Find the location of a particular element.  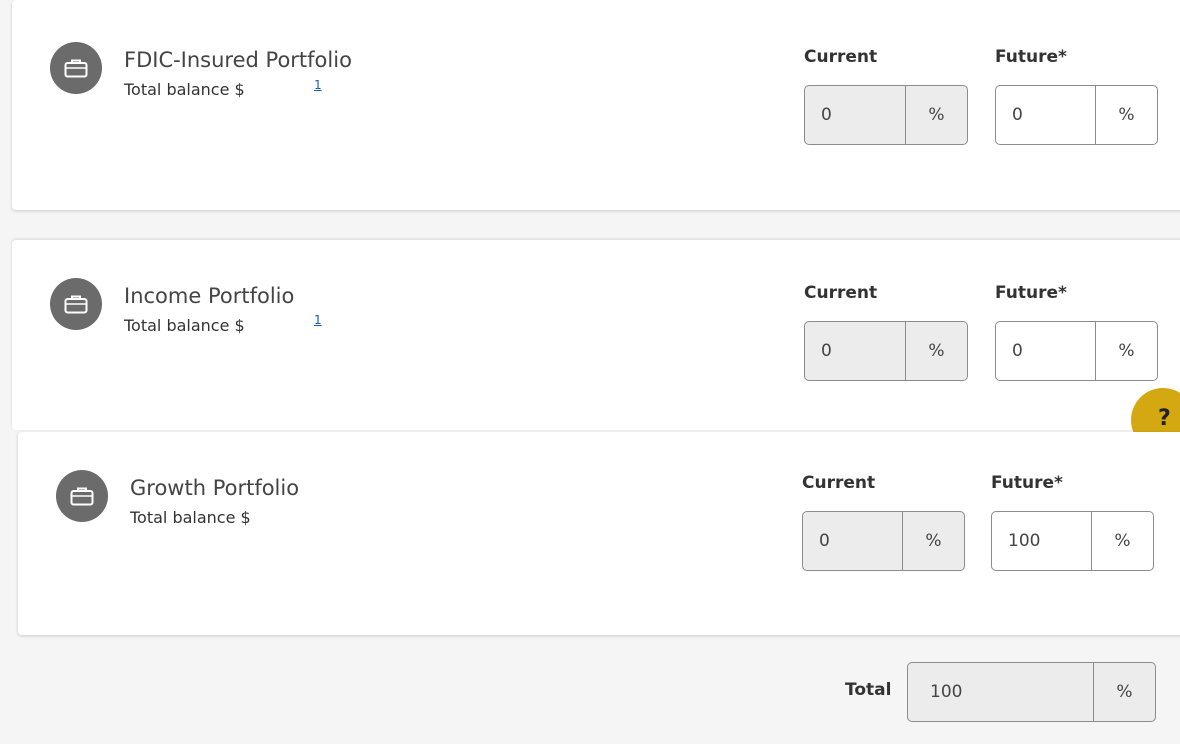

future-percent-input: 100 % is located at coordinates (1072, 541).